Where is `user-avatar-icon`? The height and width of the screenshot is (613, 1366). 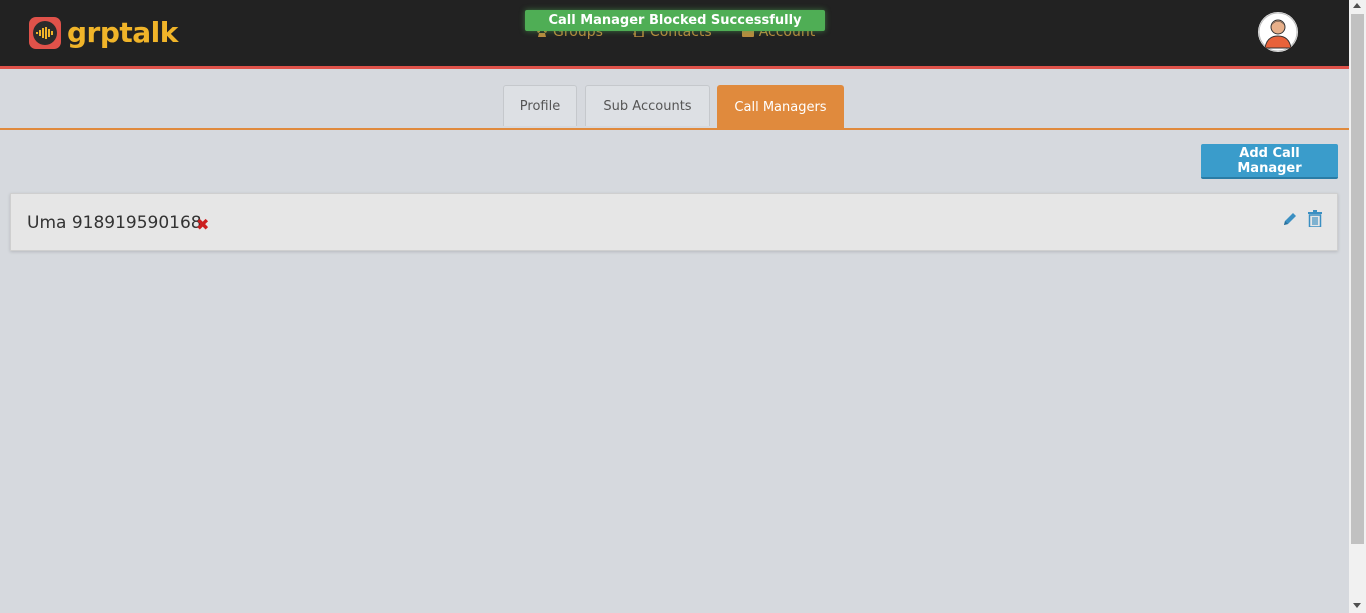 user-avatar-icon is located at coordinates (1278, 32).